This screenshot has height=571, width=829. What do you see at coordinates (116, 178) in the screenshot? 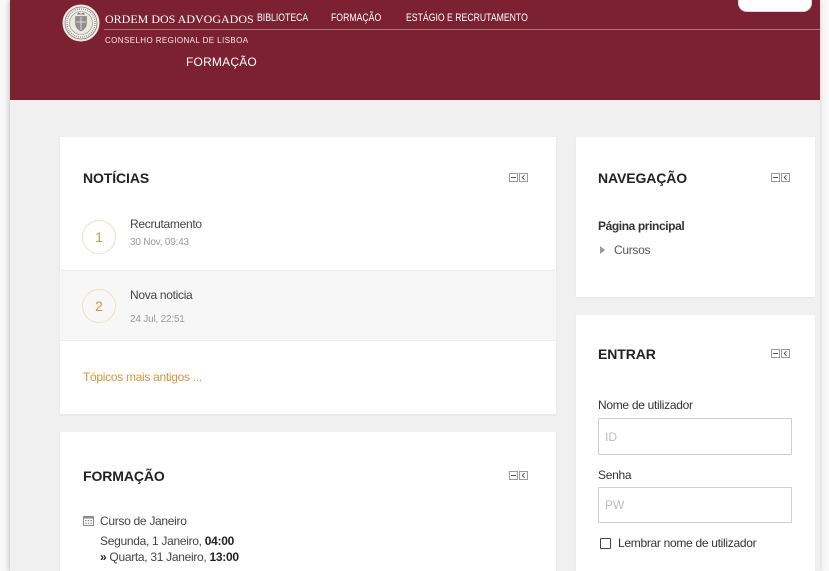
I see `news-title: NOTÍCIAS` at bounding box center [116, 178].